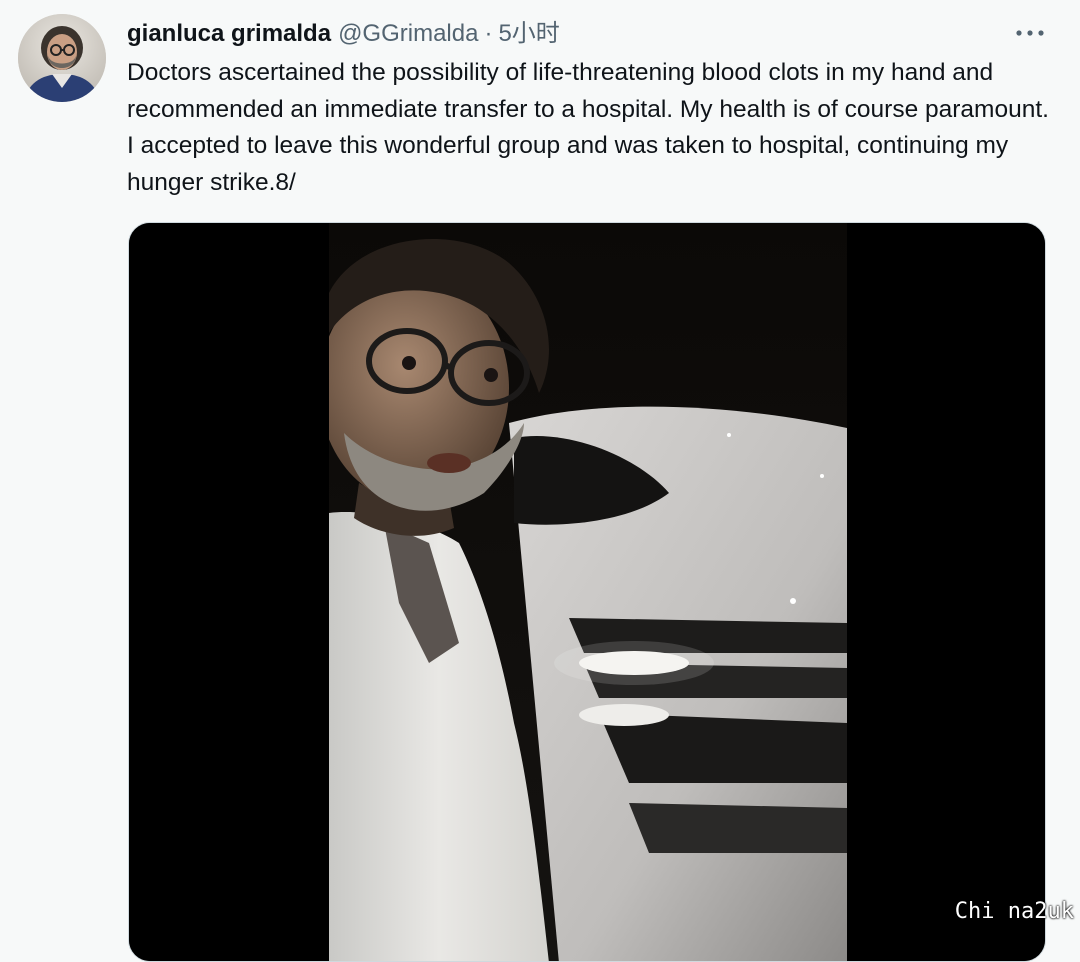 The height and width of the screenshot is (962, 1080). What do you see at coordinates (1014, 911) in the screenshot?
I see `watermark: Chi na2uk` at bounding box center [1014, 911].